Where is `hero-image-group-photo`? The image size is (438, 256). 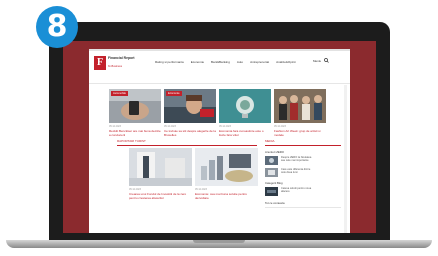 hero-image-group-photo is located at coordinates (300, 106).